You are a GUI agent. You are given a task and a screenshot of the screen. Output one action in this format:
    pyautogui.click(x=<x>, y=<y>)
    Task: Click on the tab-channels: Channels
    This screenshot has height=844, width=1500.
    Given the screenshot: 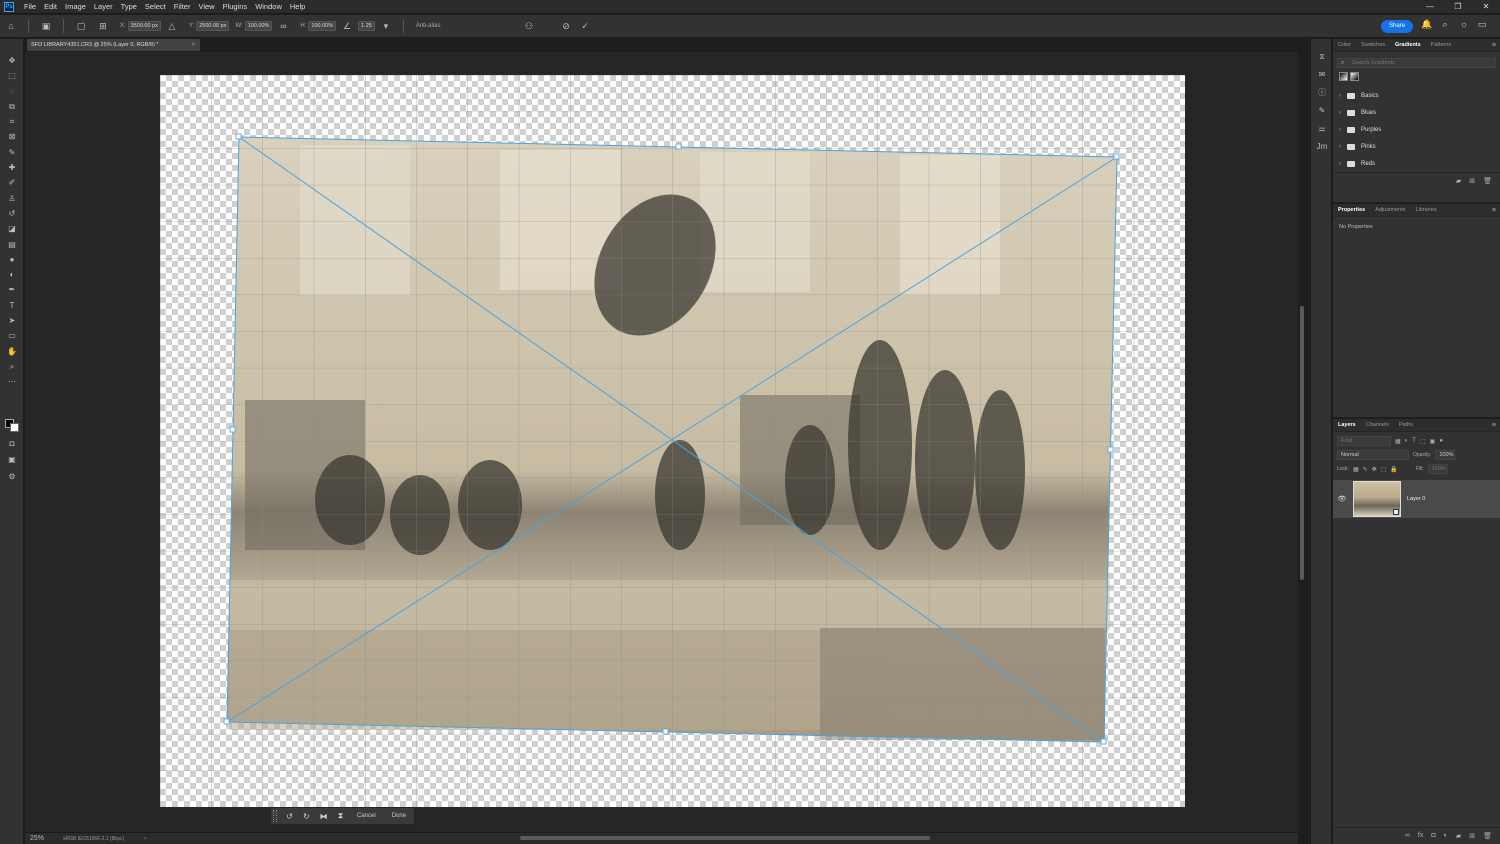 What is the action you would take?
    pyautogui.click(x=1377, y=425)
    